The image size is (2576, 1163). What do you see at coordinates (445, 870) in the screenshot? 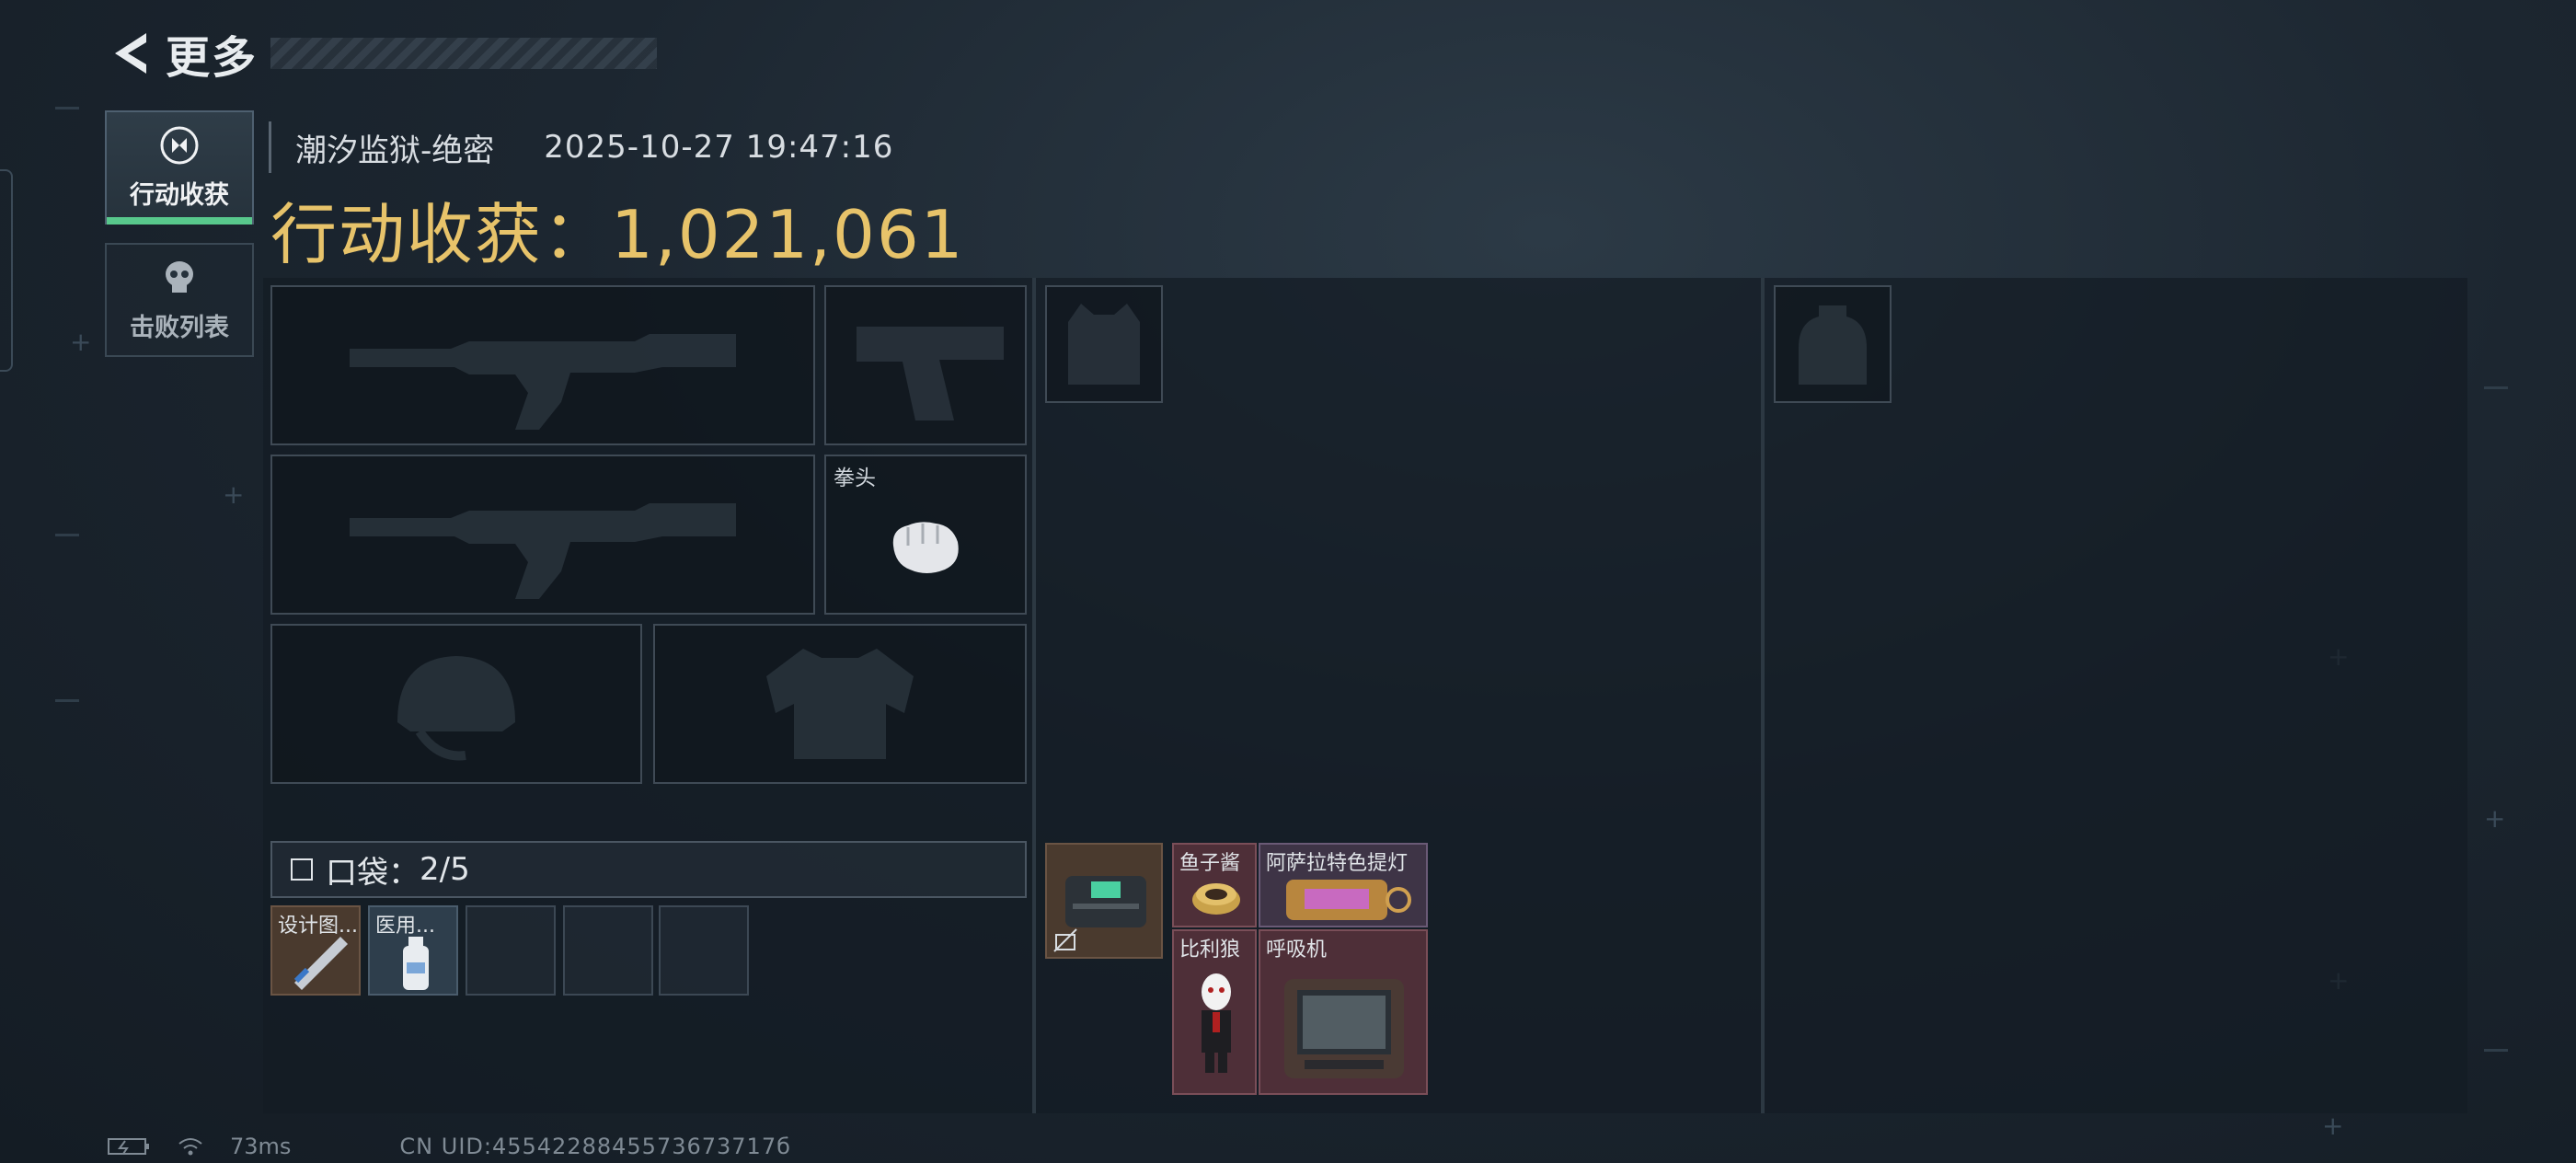
I see `pocket-count: 2/5` at bounding box center [445, 870].